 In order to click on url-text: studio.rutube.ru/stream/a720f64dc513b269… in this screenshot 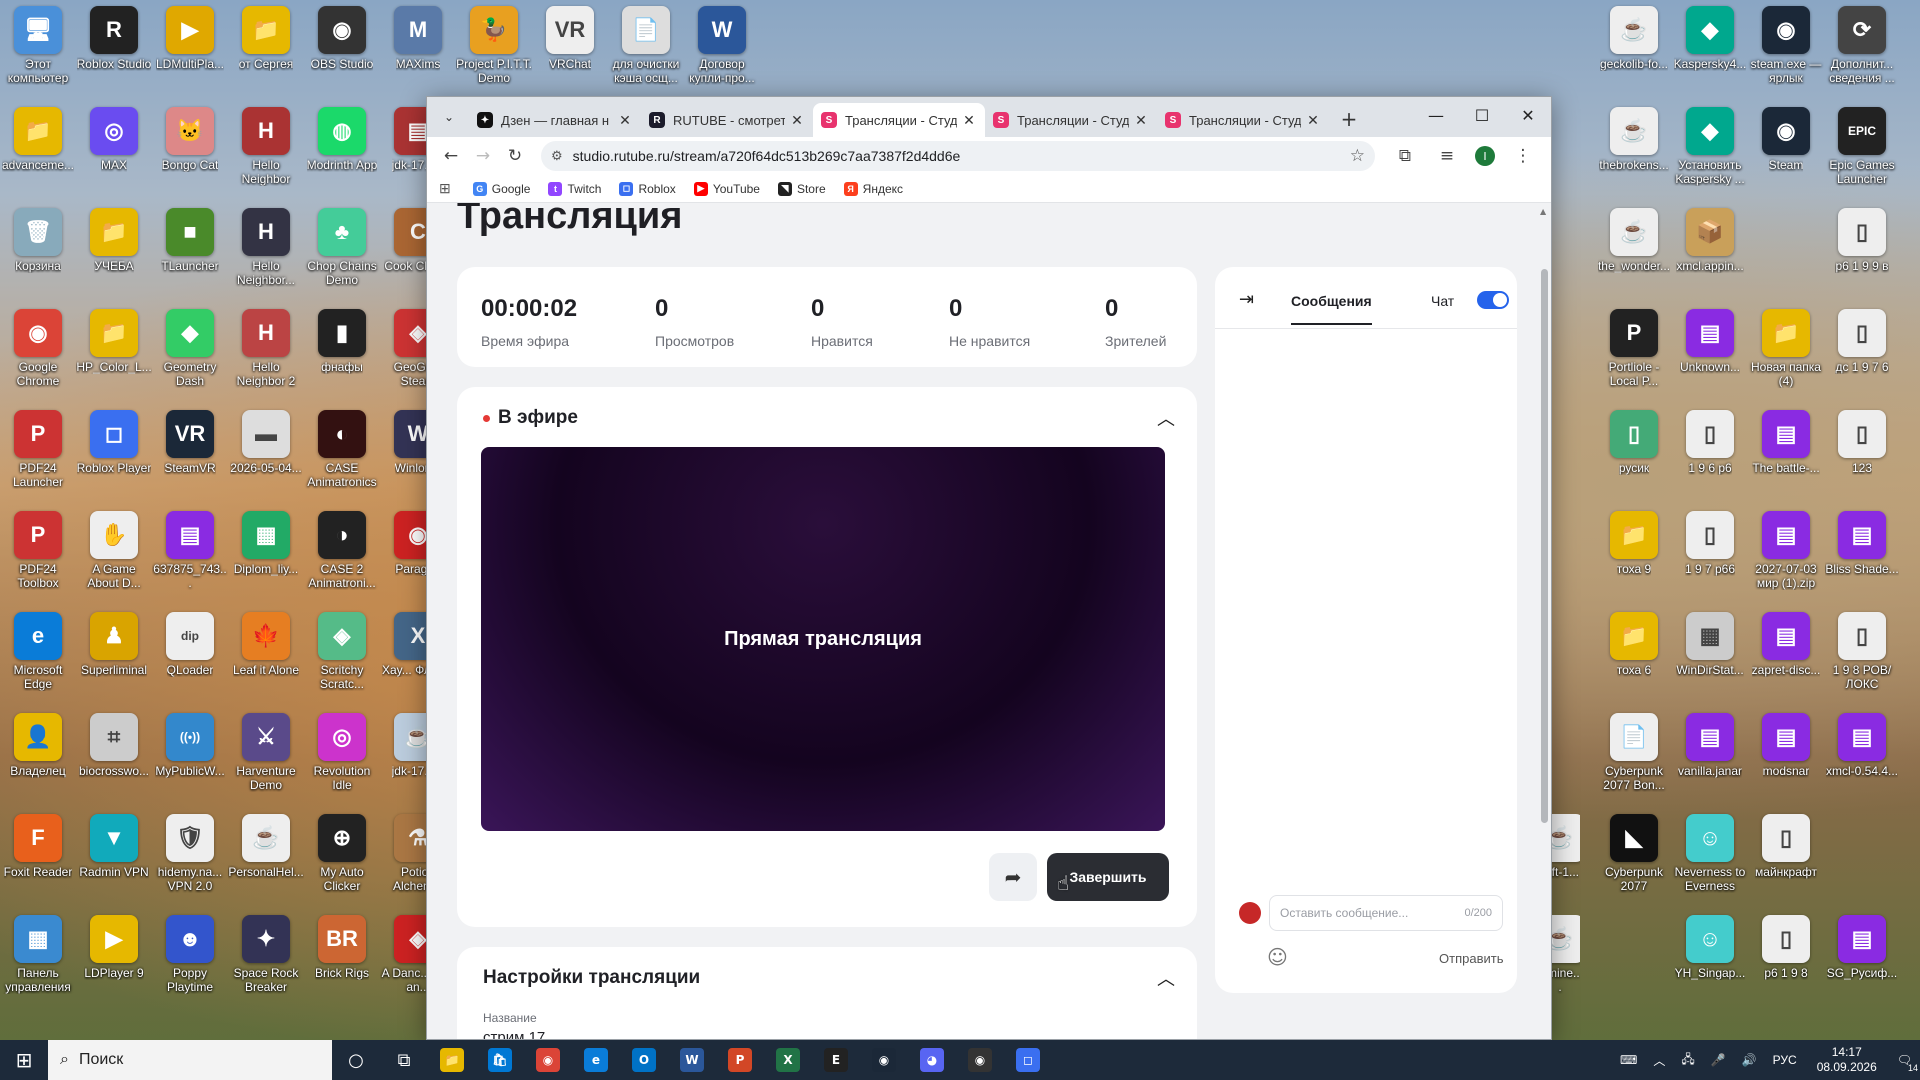, I will do `click(961, 156)`.